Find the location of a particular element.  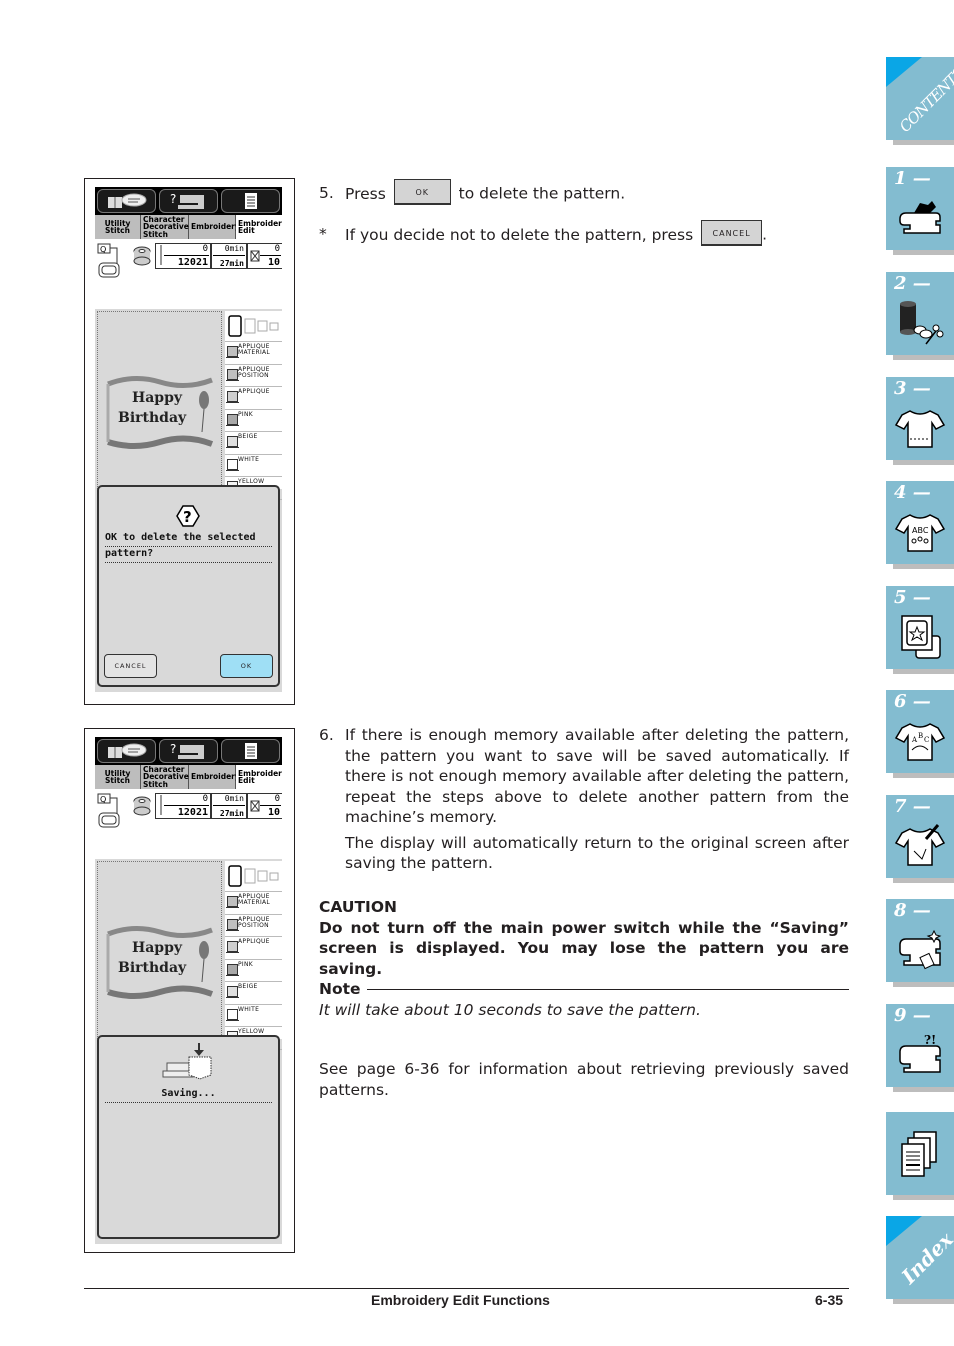

side-tab-chapter-9: 9 — ?! is located at coordinates (920, 1048).